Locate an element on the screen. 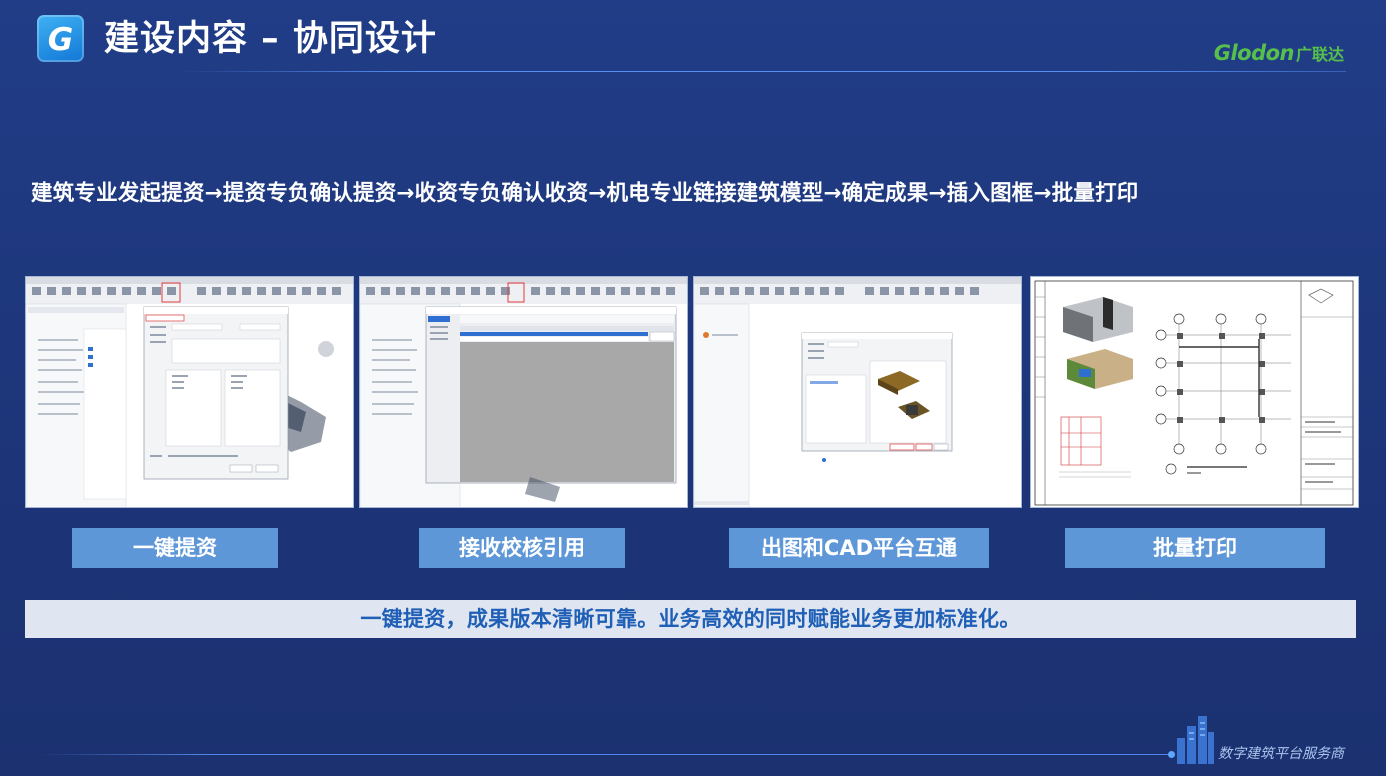 This screenshot has width=1386, height=776. brand-cn: 广联达 is located at coordinates (1319, 54).